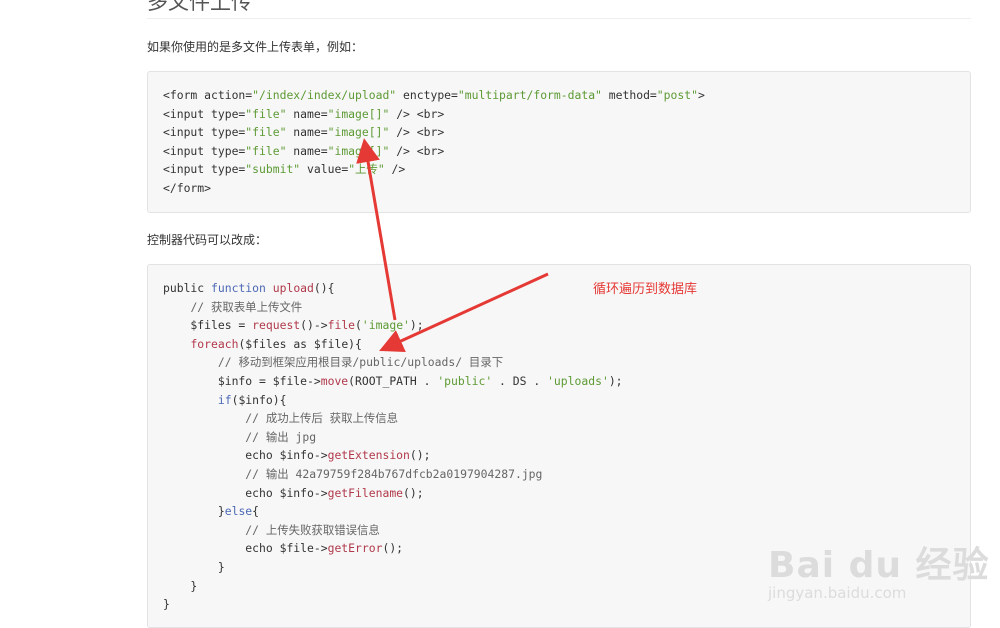  What do you see at coordinates (376, 229) in the screenshot?
I see `arrow-up` at bounding box center [376, 229].